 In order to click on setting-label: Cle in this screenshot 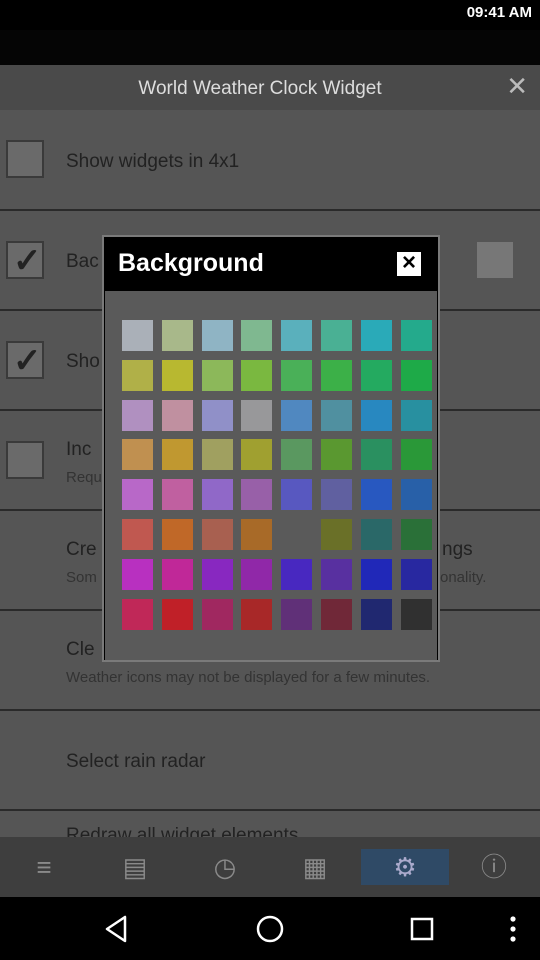, I will do `click(80, 649)`.